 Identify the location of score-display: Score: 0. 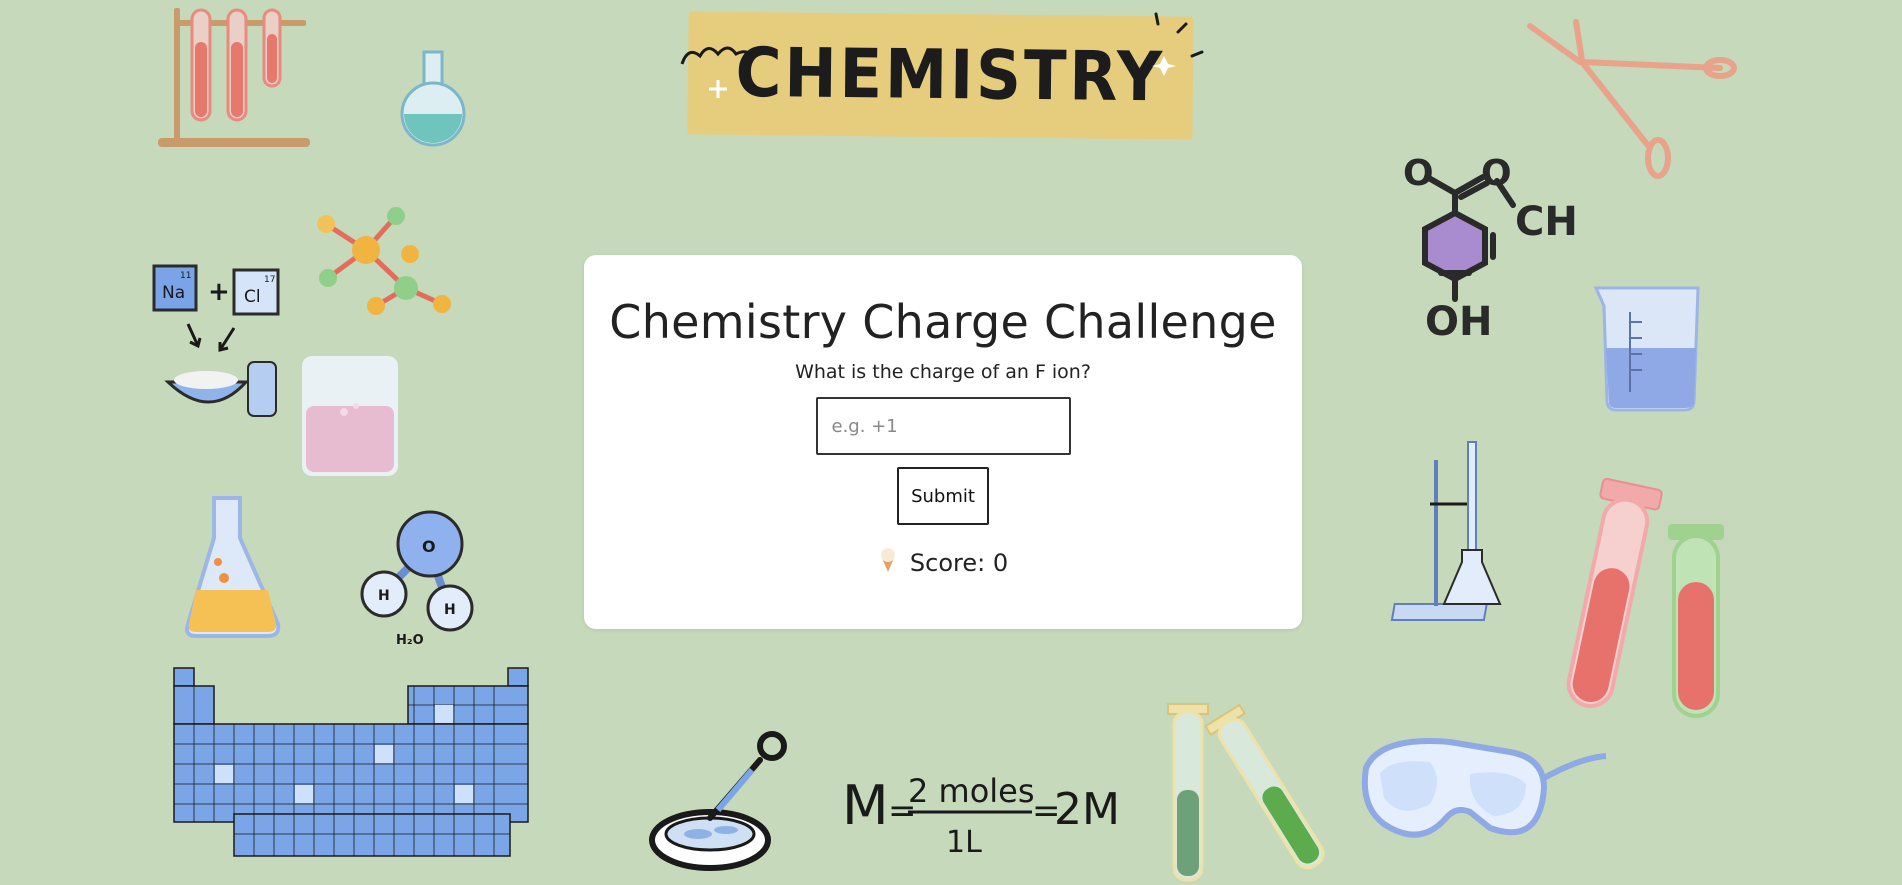
(943, 563).